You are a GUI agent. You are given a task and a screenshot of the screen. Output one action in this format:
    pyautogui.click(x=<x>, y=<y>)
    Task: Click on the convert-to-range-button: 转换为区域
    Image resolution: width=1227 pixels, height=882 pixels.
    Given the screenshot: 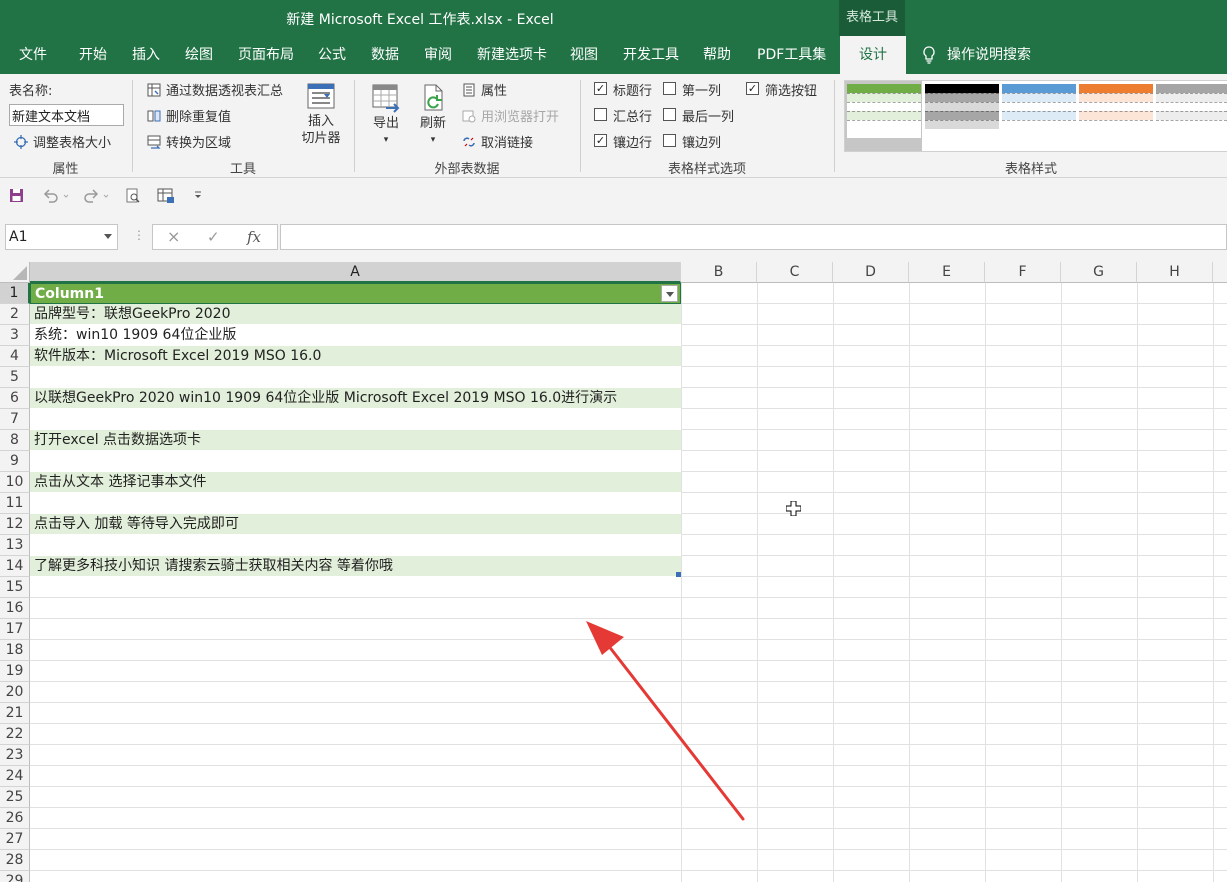 What is the action you would take?
    pyautogui.click(x=189, y=141)
    